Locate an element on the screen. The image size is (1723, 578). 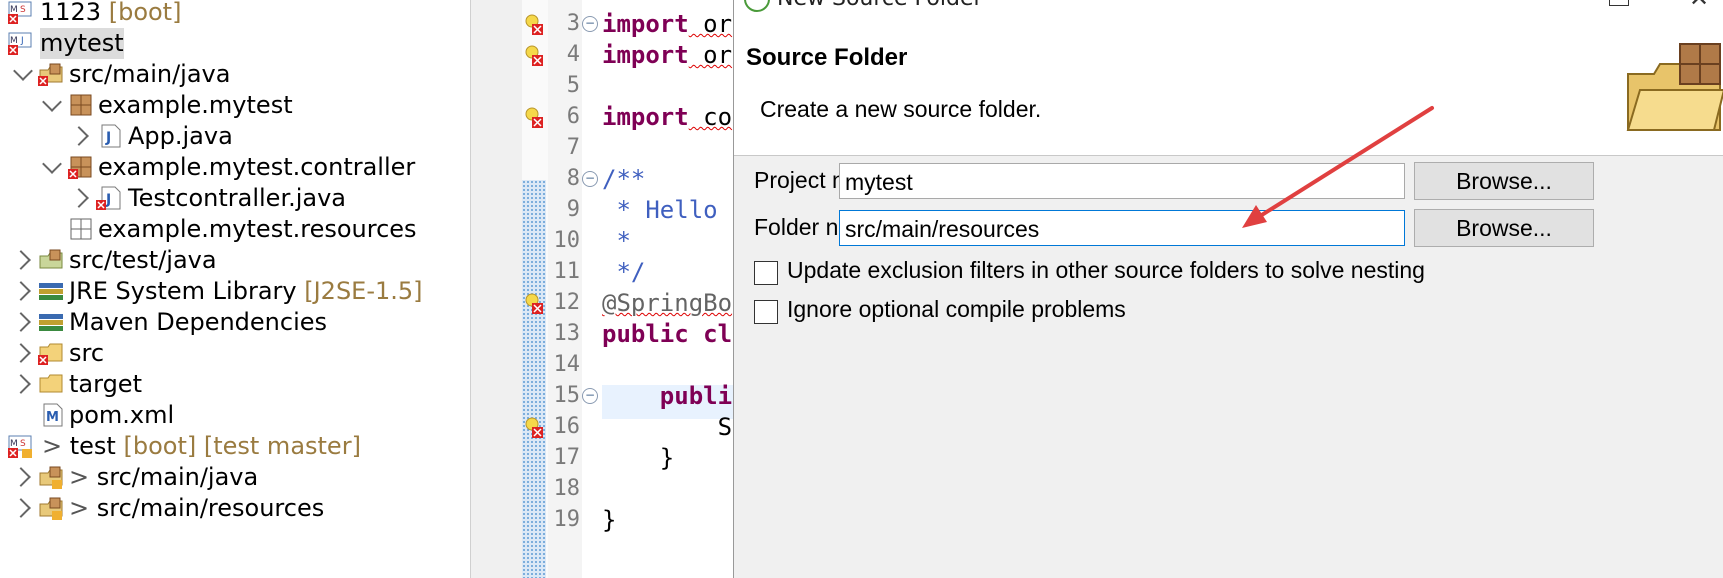
java-file-icon: J is located at coordinates (111, 136).